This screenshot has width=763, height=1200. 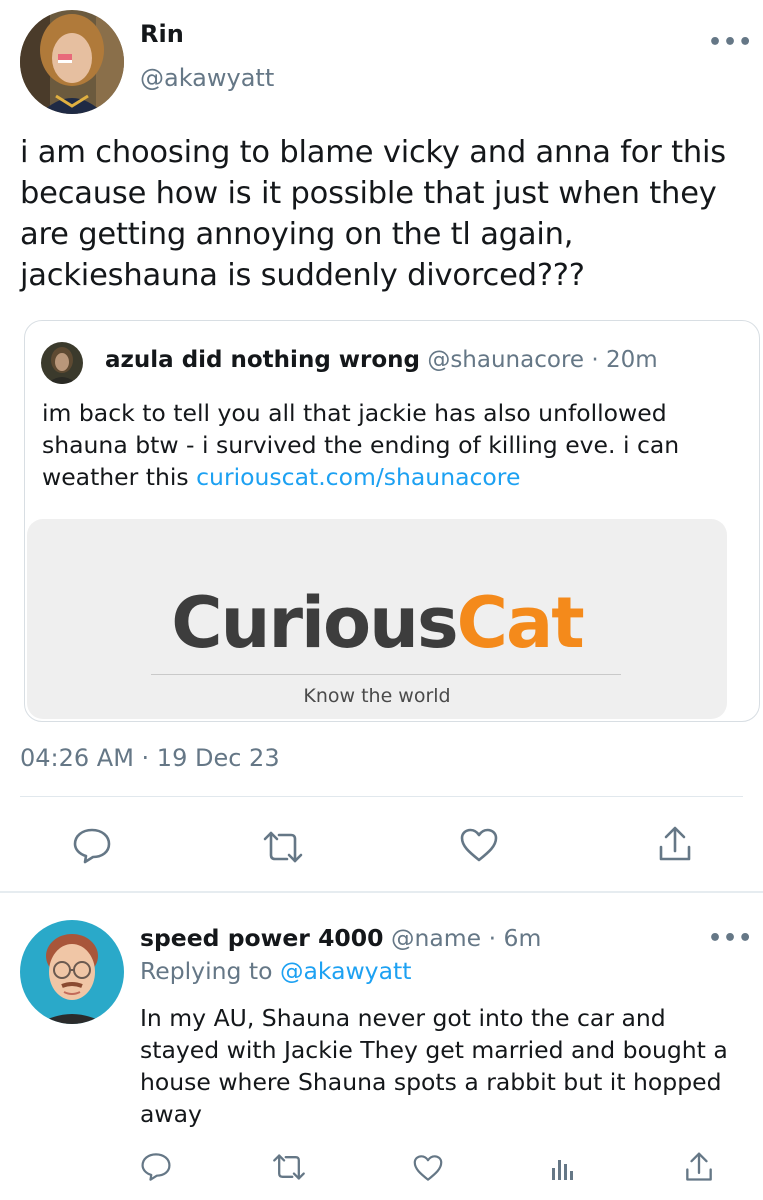 What do you see at coordinates (162, 34) in the screenshot?
I see `author-display-name: Rin` at bounding box center [162, 34].